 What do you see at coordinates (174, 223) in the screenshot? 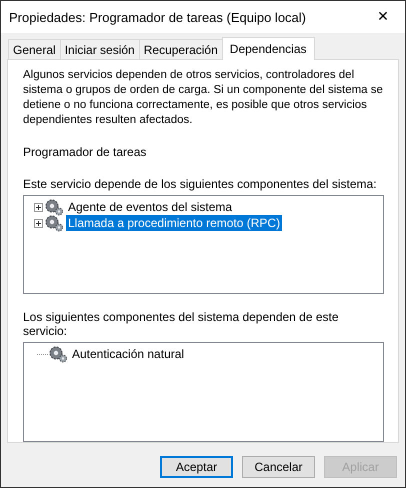
I see `tree-item: Llamada a procedimiento remoto (RPC)` at bounding box center [174, 223].